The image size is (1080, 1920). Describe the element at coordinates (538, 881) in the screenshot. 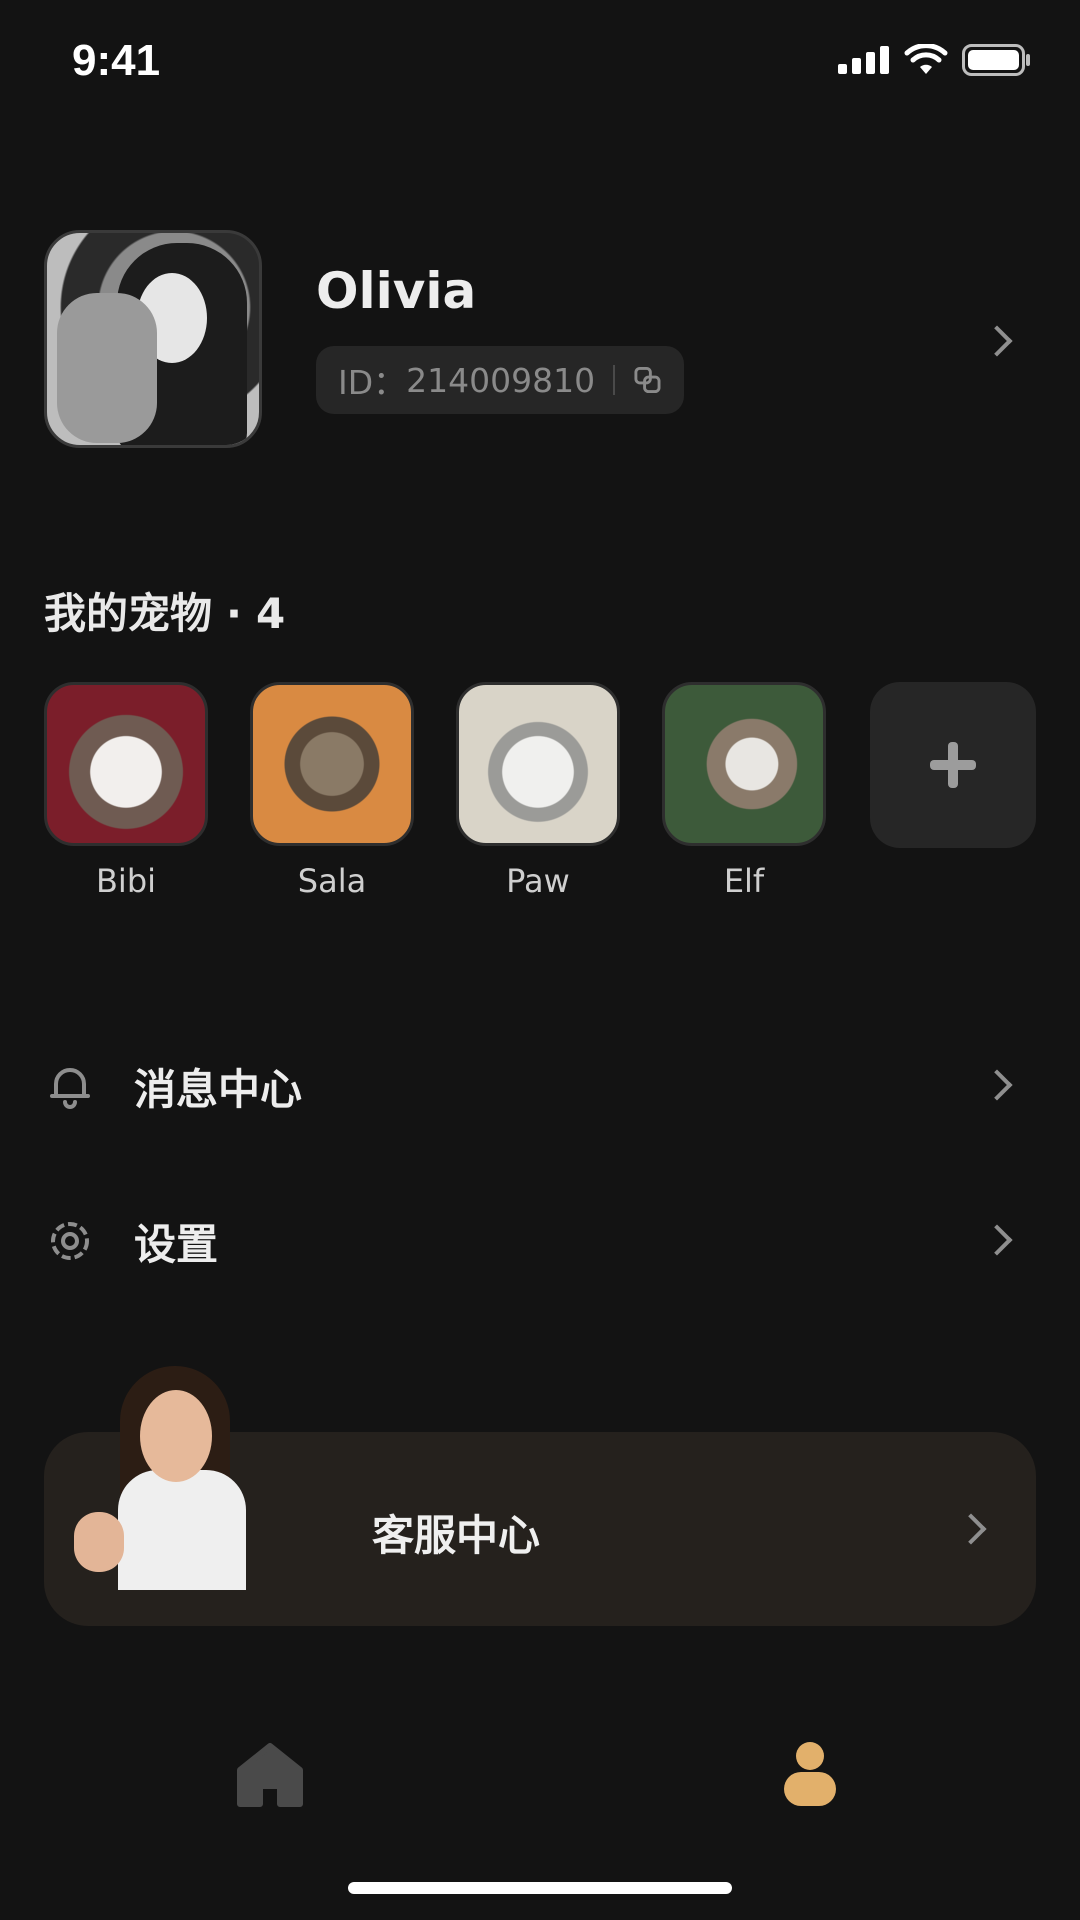

I see `pet-name: Paw` at that location.